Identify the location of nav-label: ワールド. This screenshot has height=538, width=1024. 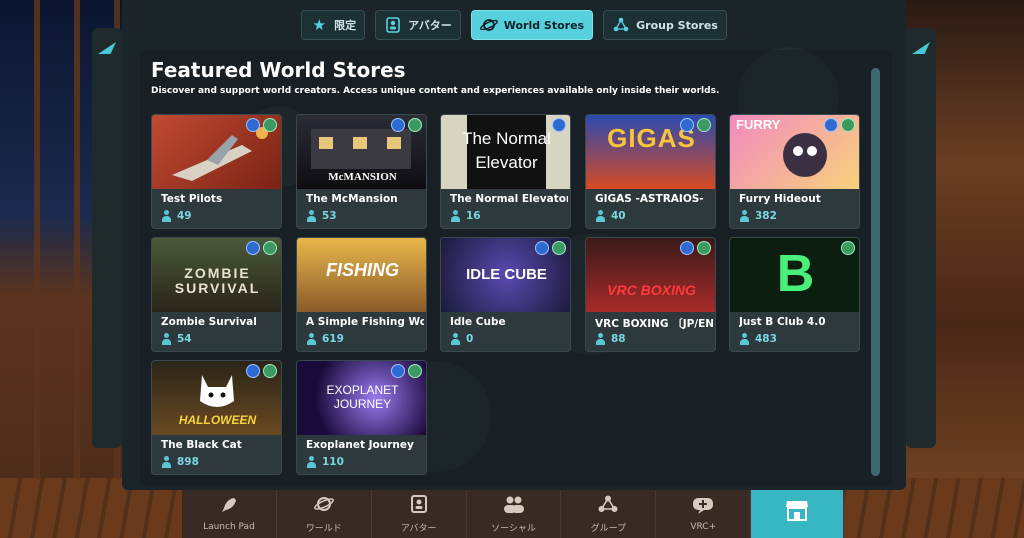
(323, 528).